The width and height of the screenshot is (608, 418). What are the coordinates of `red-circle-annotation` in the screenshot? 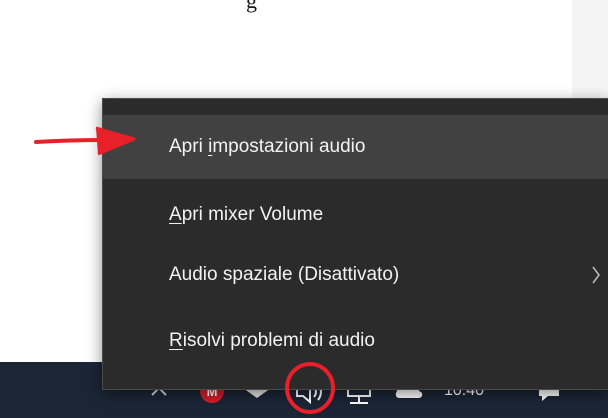 It's located at (310, 388).